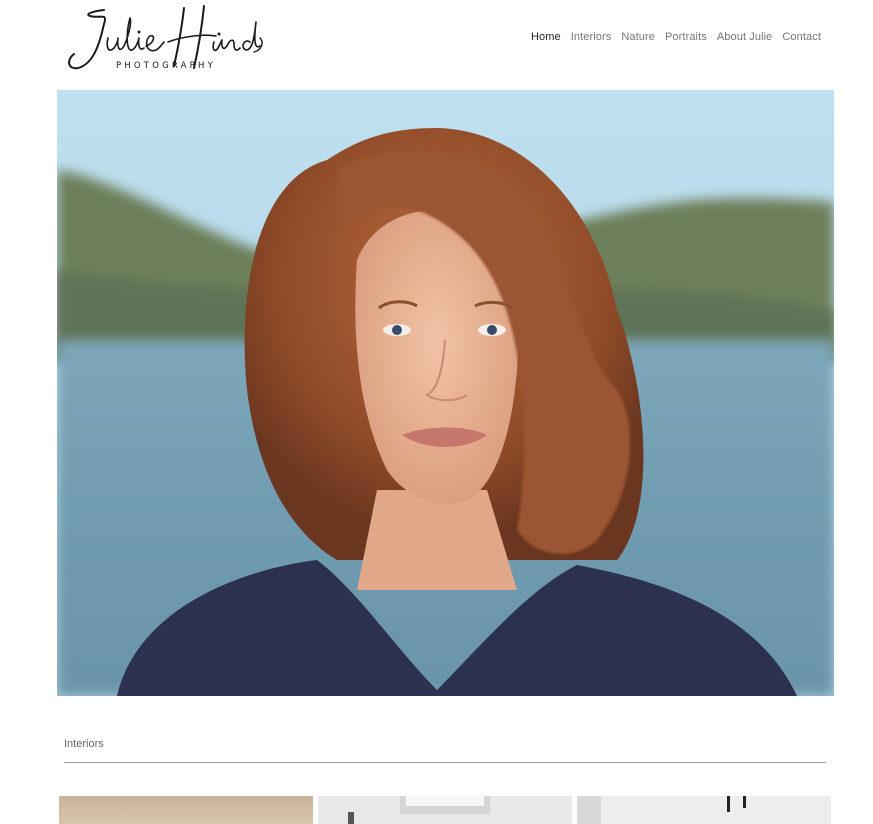 Image resolution: width=873 pixels, height=824 pixels. I want to click on nav-nature: Nature, so click(638, 37).